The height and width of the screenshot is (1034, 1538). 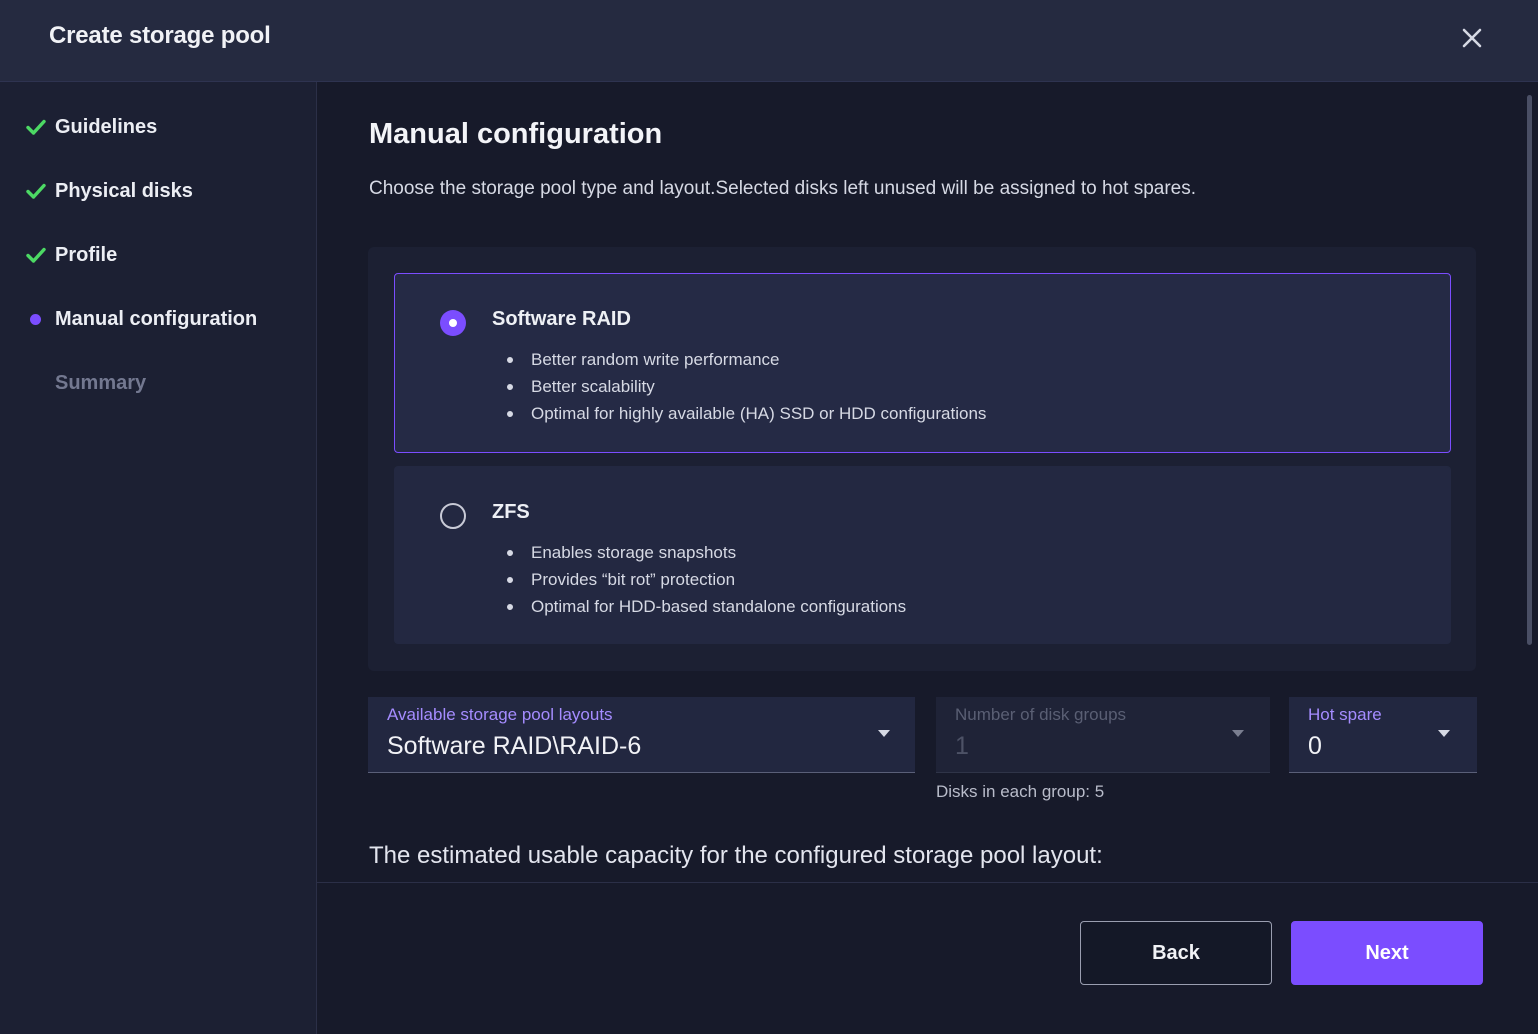 I want to click on field-label: Available storage pool layouts, so click(x=500, y=714).